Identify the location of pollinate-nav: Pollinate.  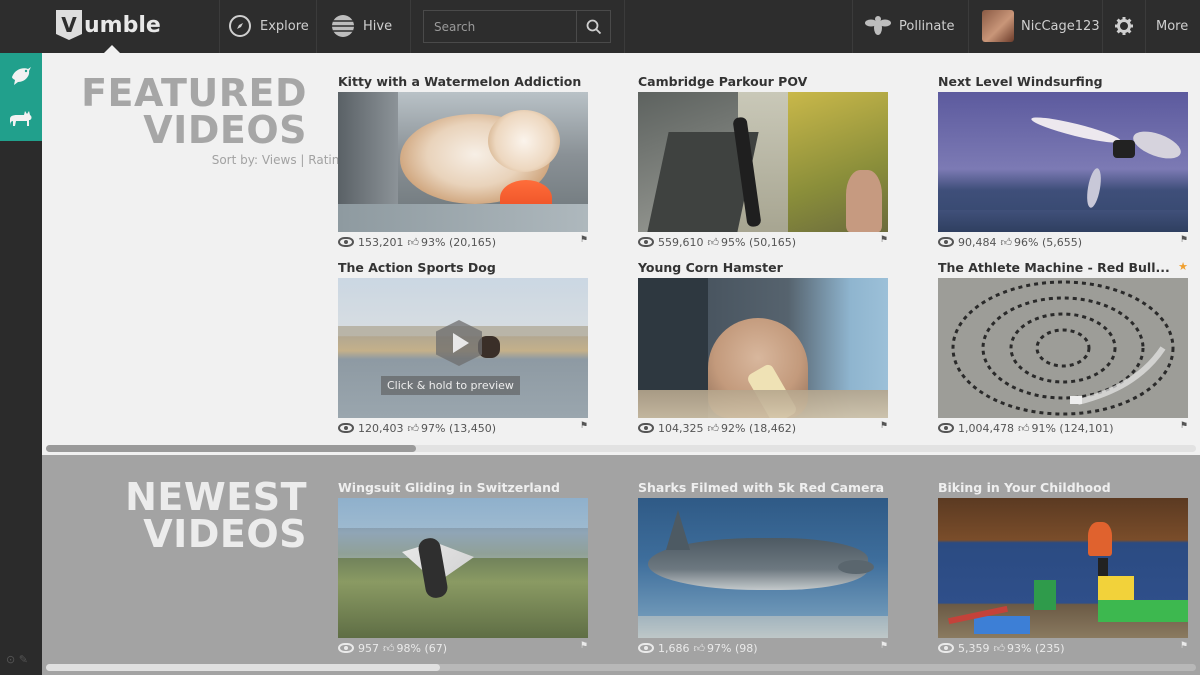
(909, 26).